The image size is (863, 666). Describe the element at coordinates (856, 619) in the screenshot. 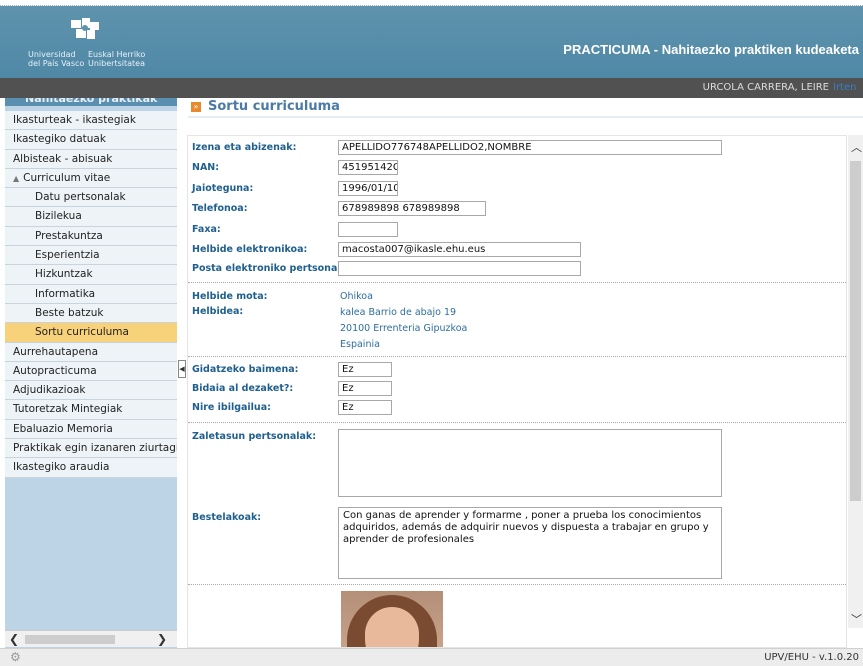

I see `scroll-down-icon: ﹀` at that location.